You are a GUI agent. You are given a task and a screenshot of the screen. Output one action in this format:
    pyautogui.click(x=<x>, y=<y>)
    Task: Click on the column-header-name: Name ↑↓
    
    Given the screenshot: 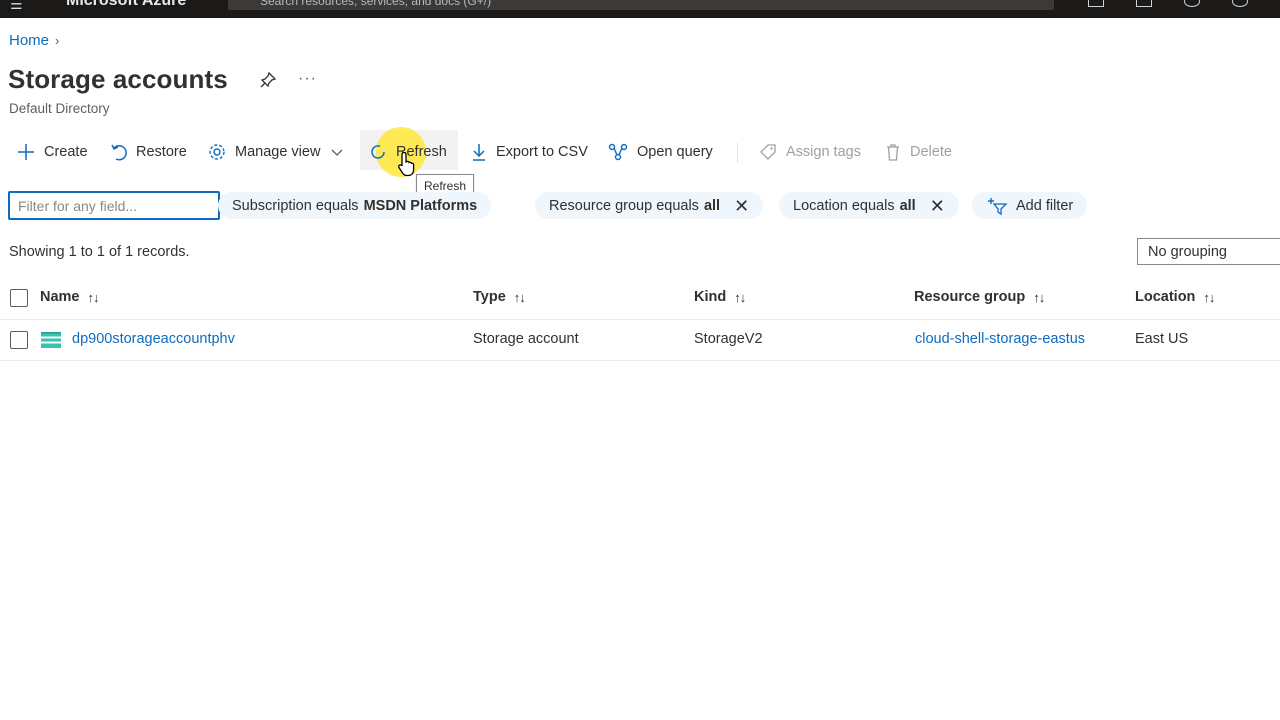 What is the action you would take?
    pyautogui.click(x=70, y=297)
    